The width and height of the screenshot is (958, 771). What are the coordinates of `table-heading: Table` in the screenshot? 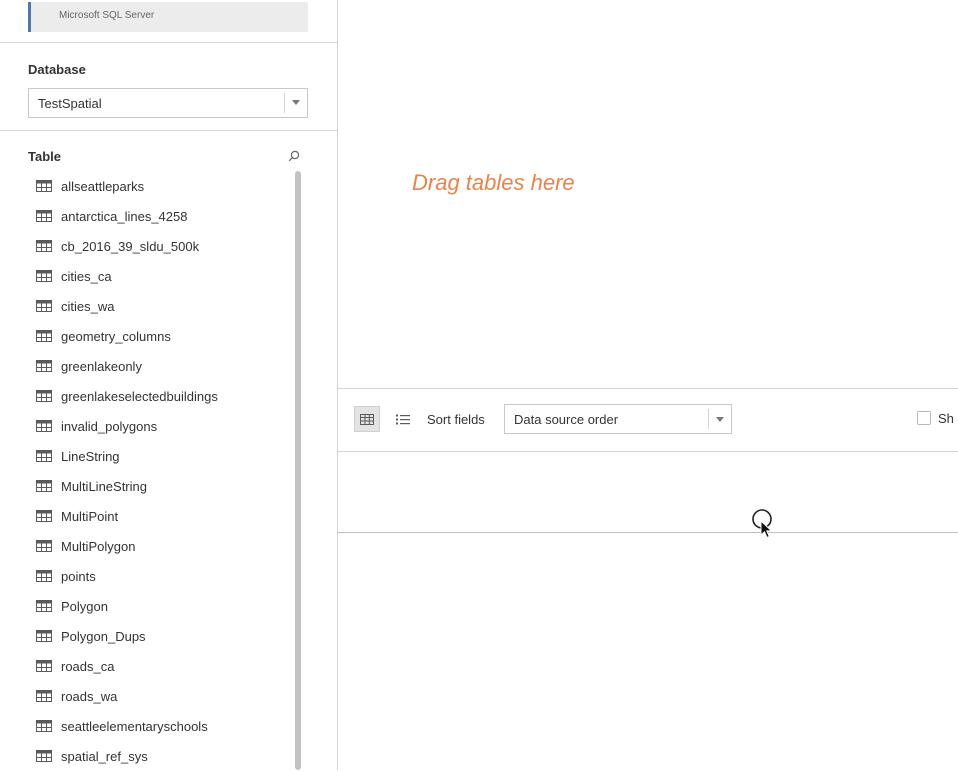 It's located at (44, 156).